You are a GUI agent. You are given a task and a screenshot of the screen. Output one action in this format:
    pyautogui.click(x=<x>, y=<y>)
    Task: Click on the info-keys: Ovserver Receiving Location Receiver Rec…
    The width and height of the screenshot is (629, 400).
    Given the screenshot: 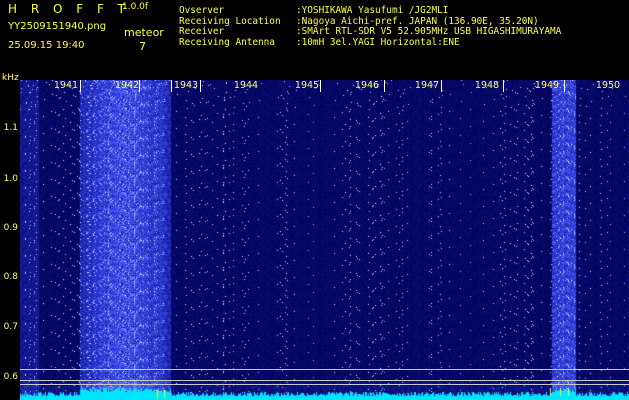 What is the action you would take?
    pyautogui.click(x=230, y=26)
    